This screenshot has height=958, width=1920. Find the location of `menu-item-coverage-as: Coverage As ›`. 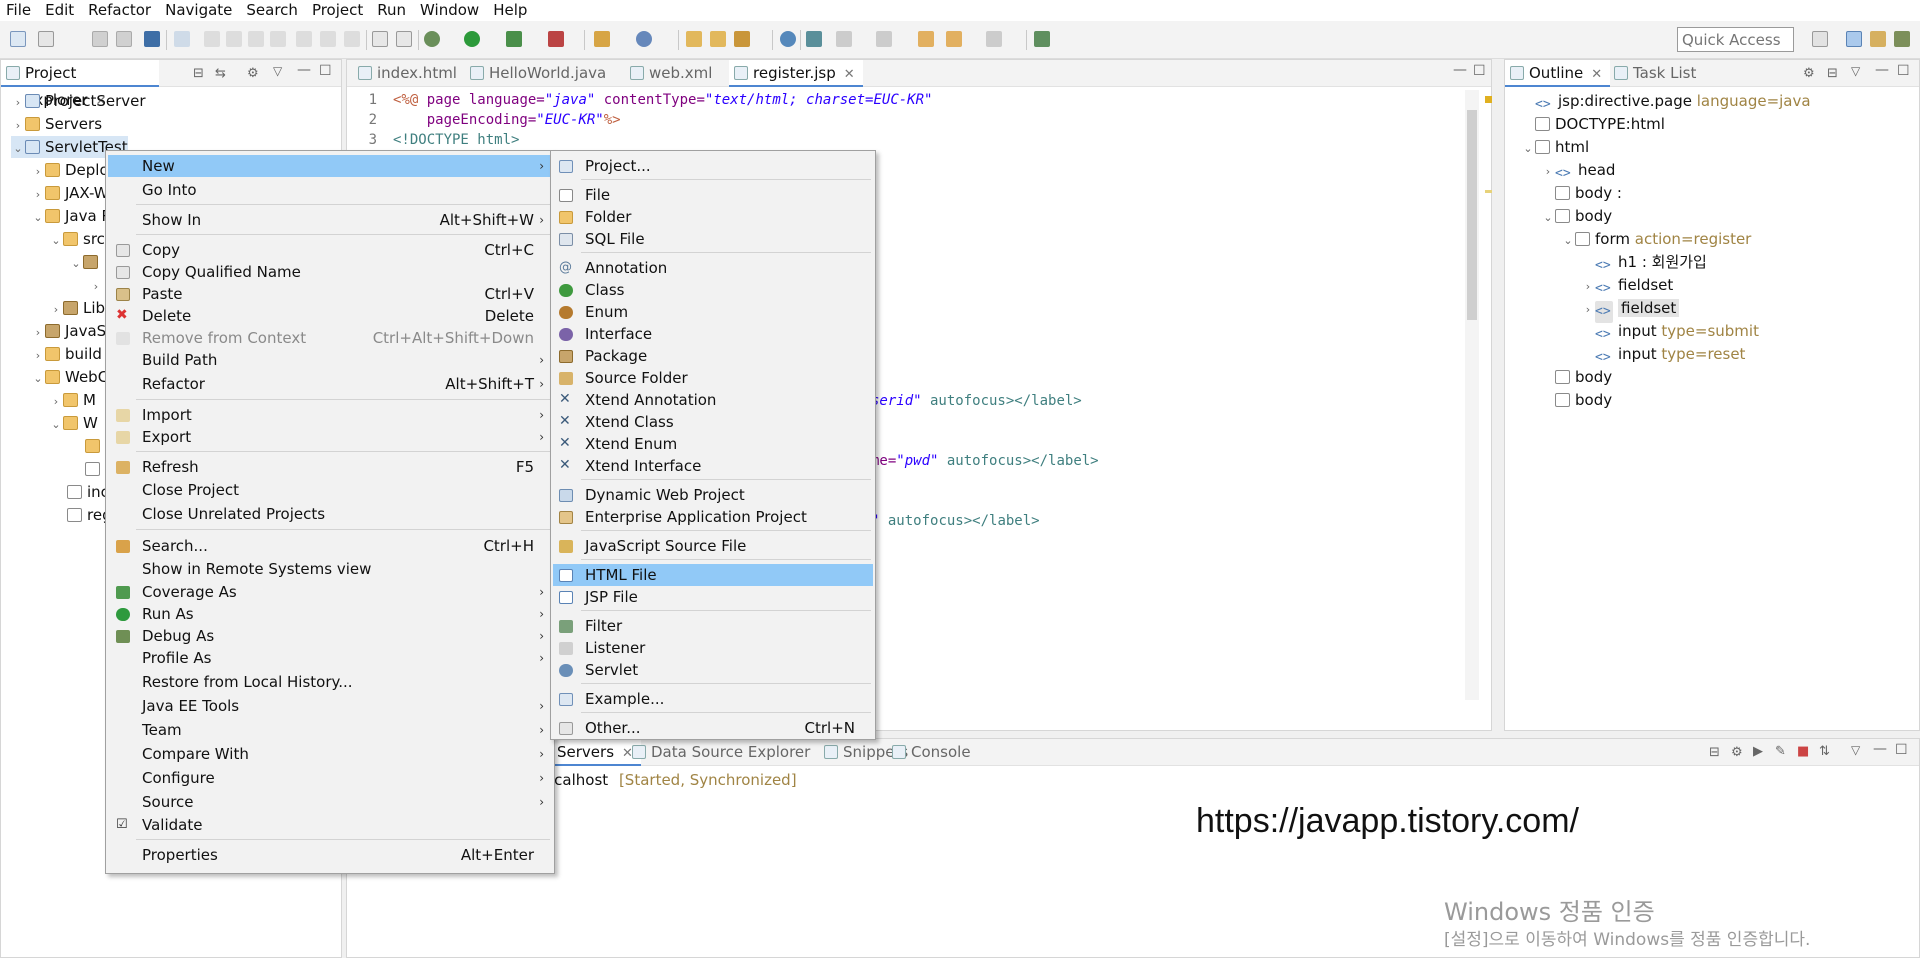

menu-item-coverage-as: Coverage As › is located at coordinates (330, 592).